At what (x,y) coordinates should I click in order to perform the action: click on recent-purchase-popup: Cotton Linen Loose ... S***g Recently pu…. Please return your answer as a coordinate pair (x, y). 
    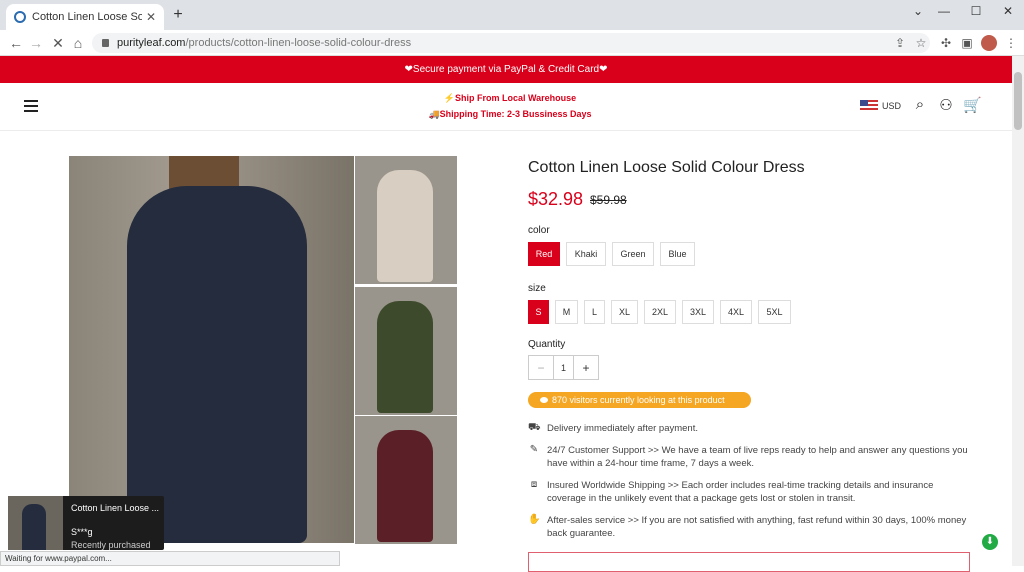
    Looking at the image, I should click on (86, 523).